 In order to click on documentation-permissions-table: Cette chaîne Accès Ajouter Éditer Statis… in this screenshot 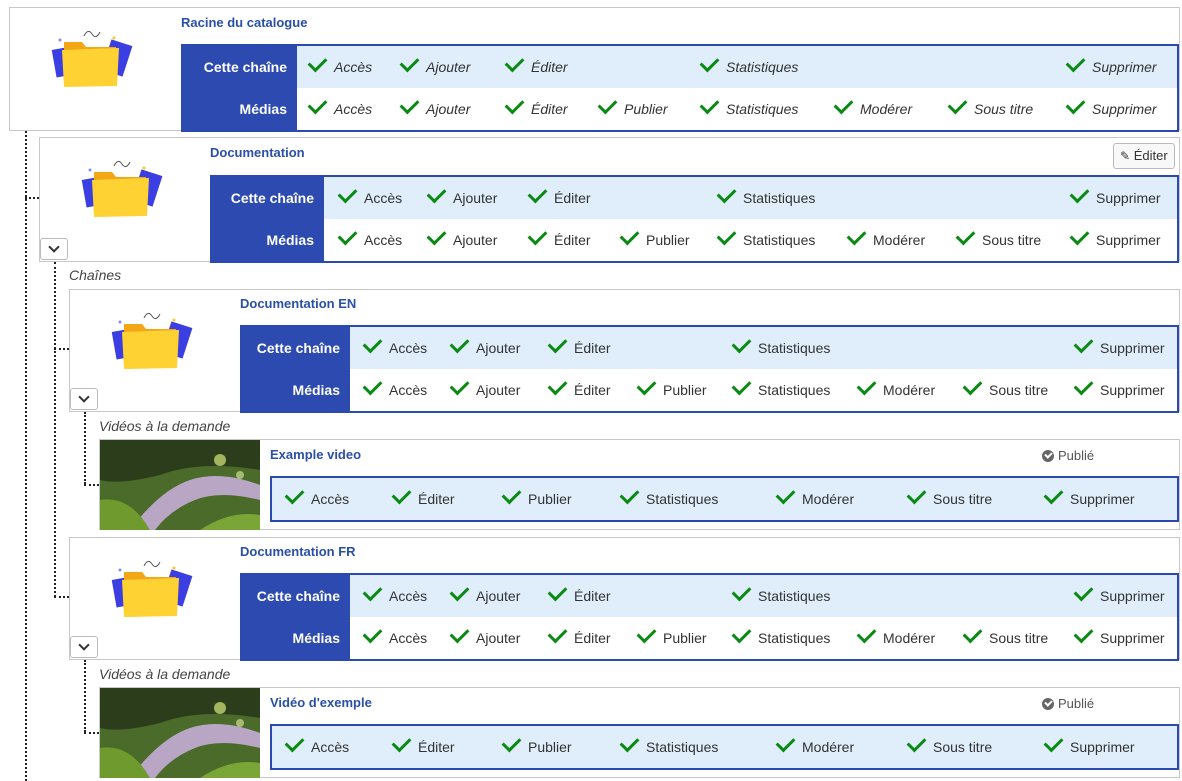, I will do `click(694, 219)`.